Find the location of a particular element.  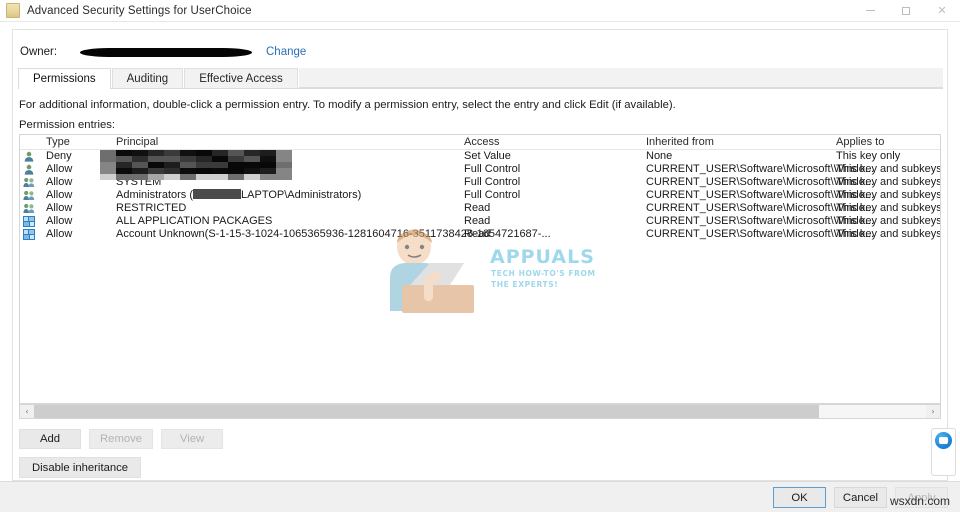

folder-icon is located at coordinates (13, 10).